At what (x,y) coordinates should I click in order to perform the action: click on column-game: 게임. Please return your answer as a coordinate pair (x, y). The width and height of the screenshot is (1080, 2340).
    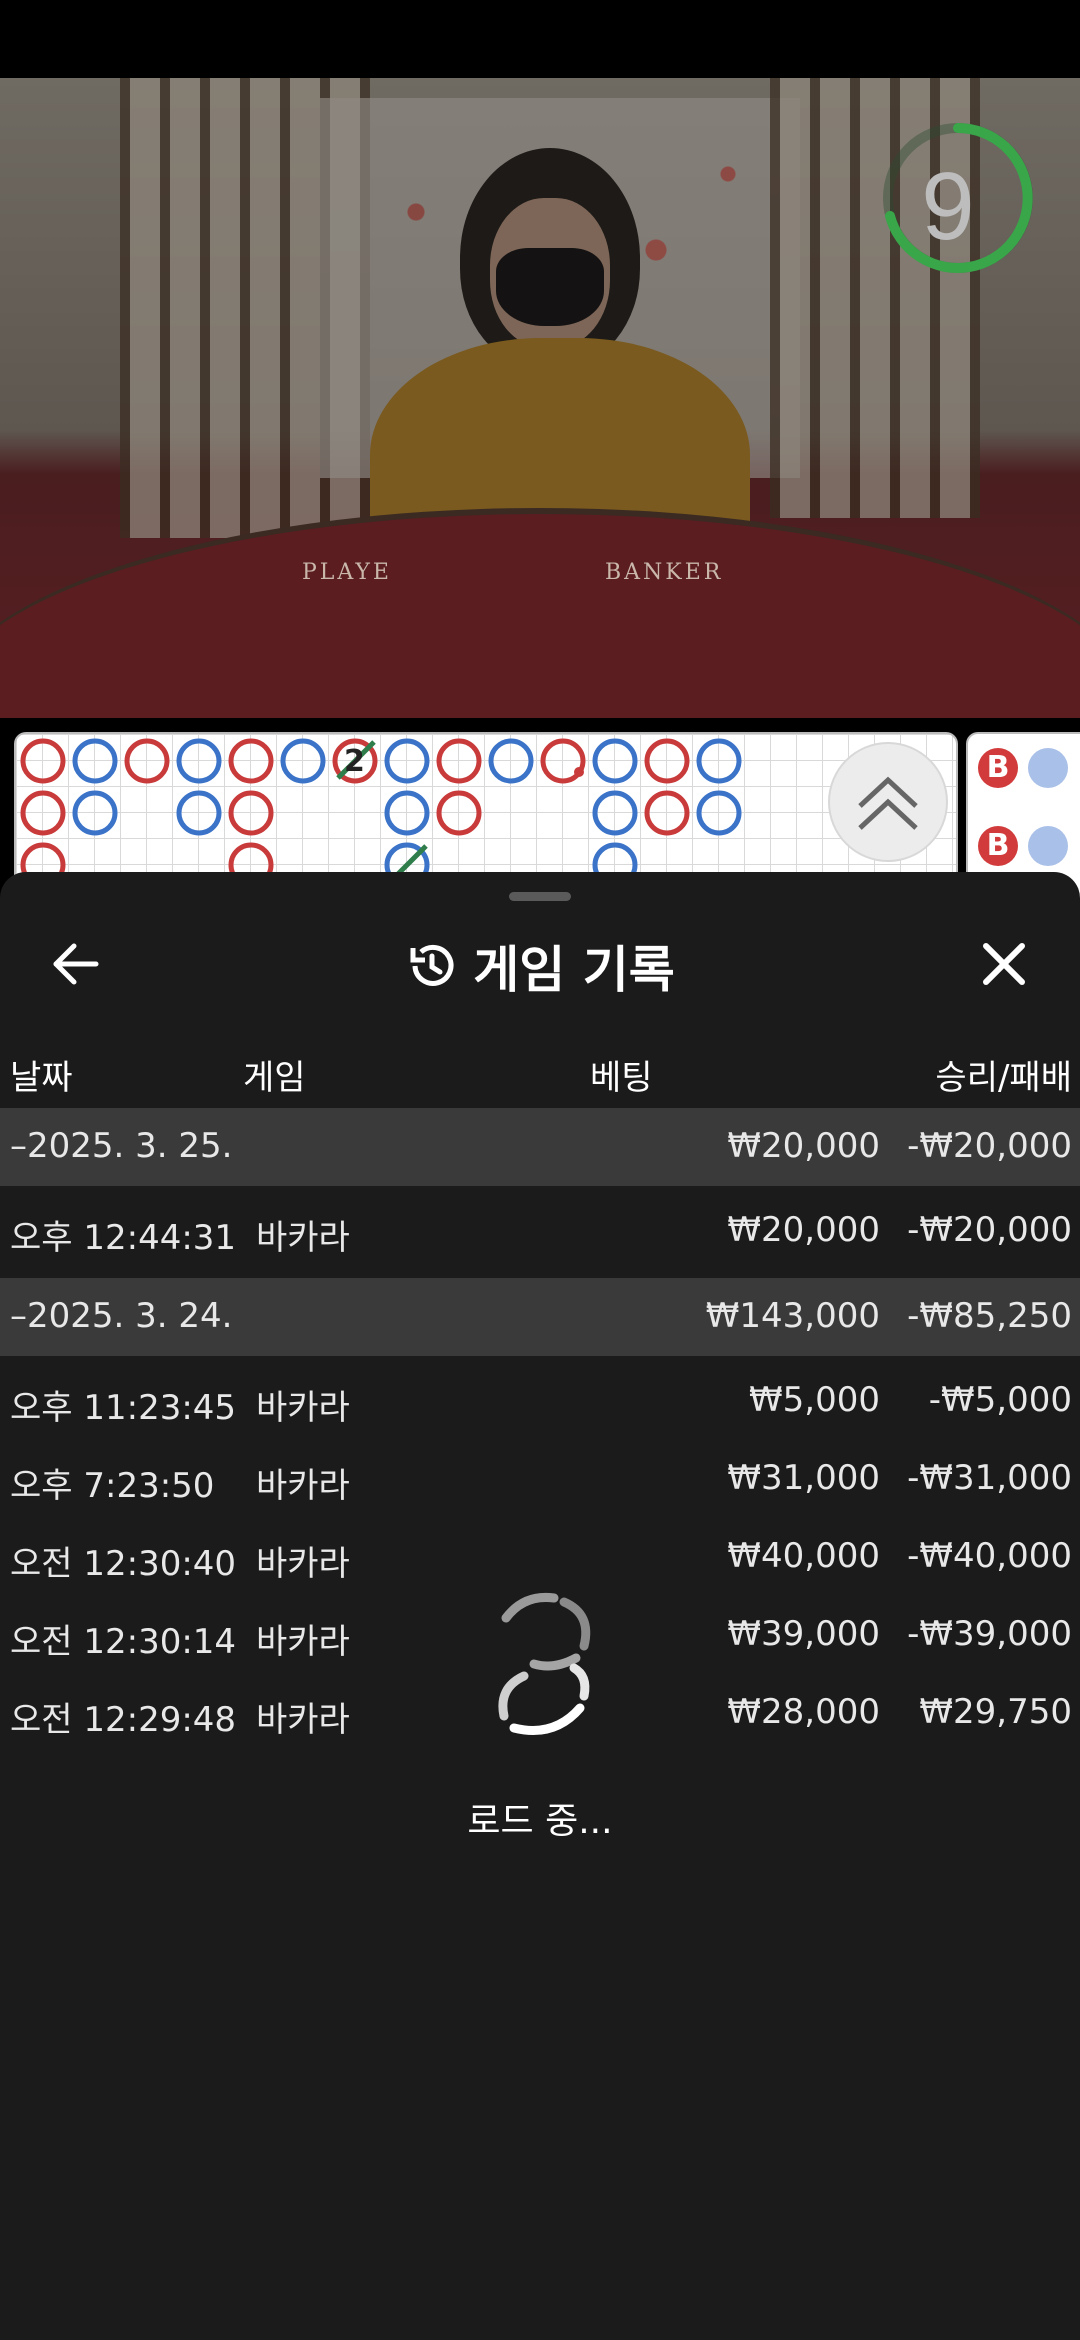
    Looking at the image, I should click on (274, 1078).